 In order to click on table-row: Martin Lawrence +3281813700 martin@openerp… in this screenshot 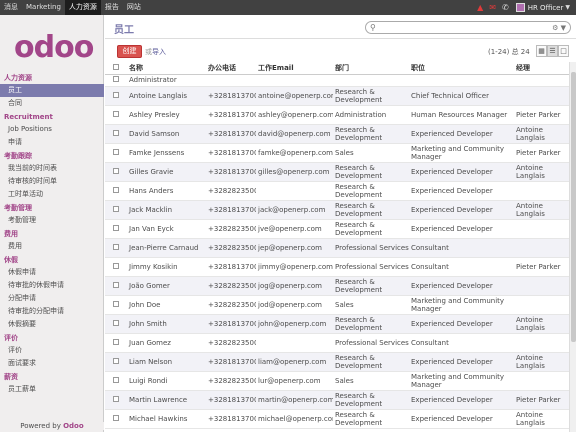, I will do `click(337, 400)`.